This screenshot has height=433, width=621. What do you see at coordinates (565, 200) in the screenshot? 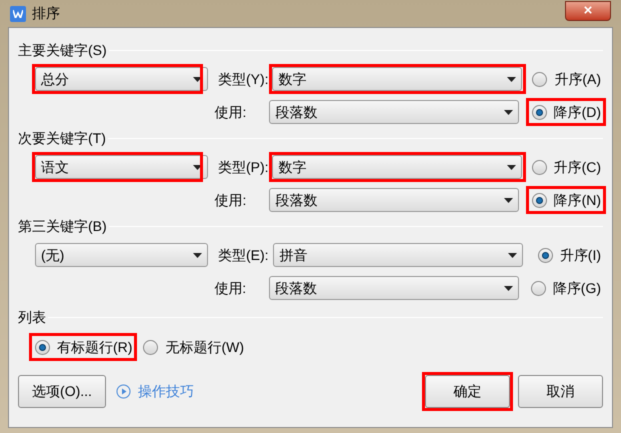
I see `radio-option: 降序(N)` at bounding box center [565, 200].